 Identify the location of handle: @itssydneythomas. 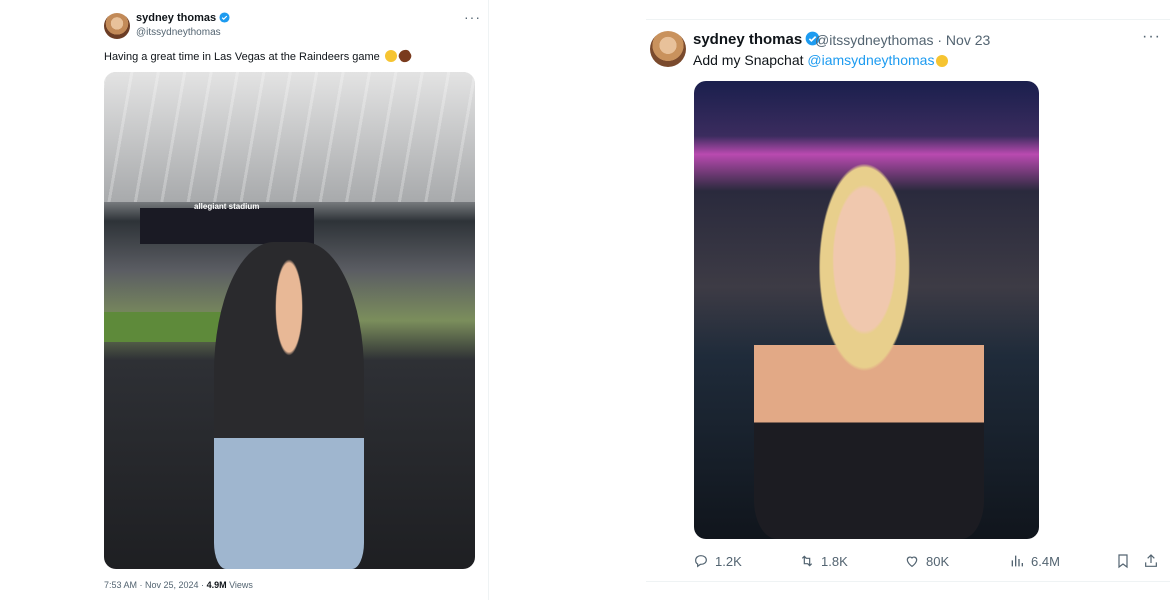
(178, 32).